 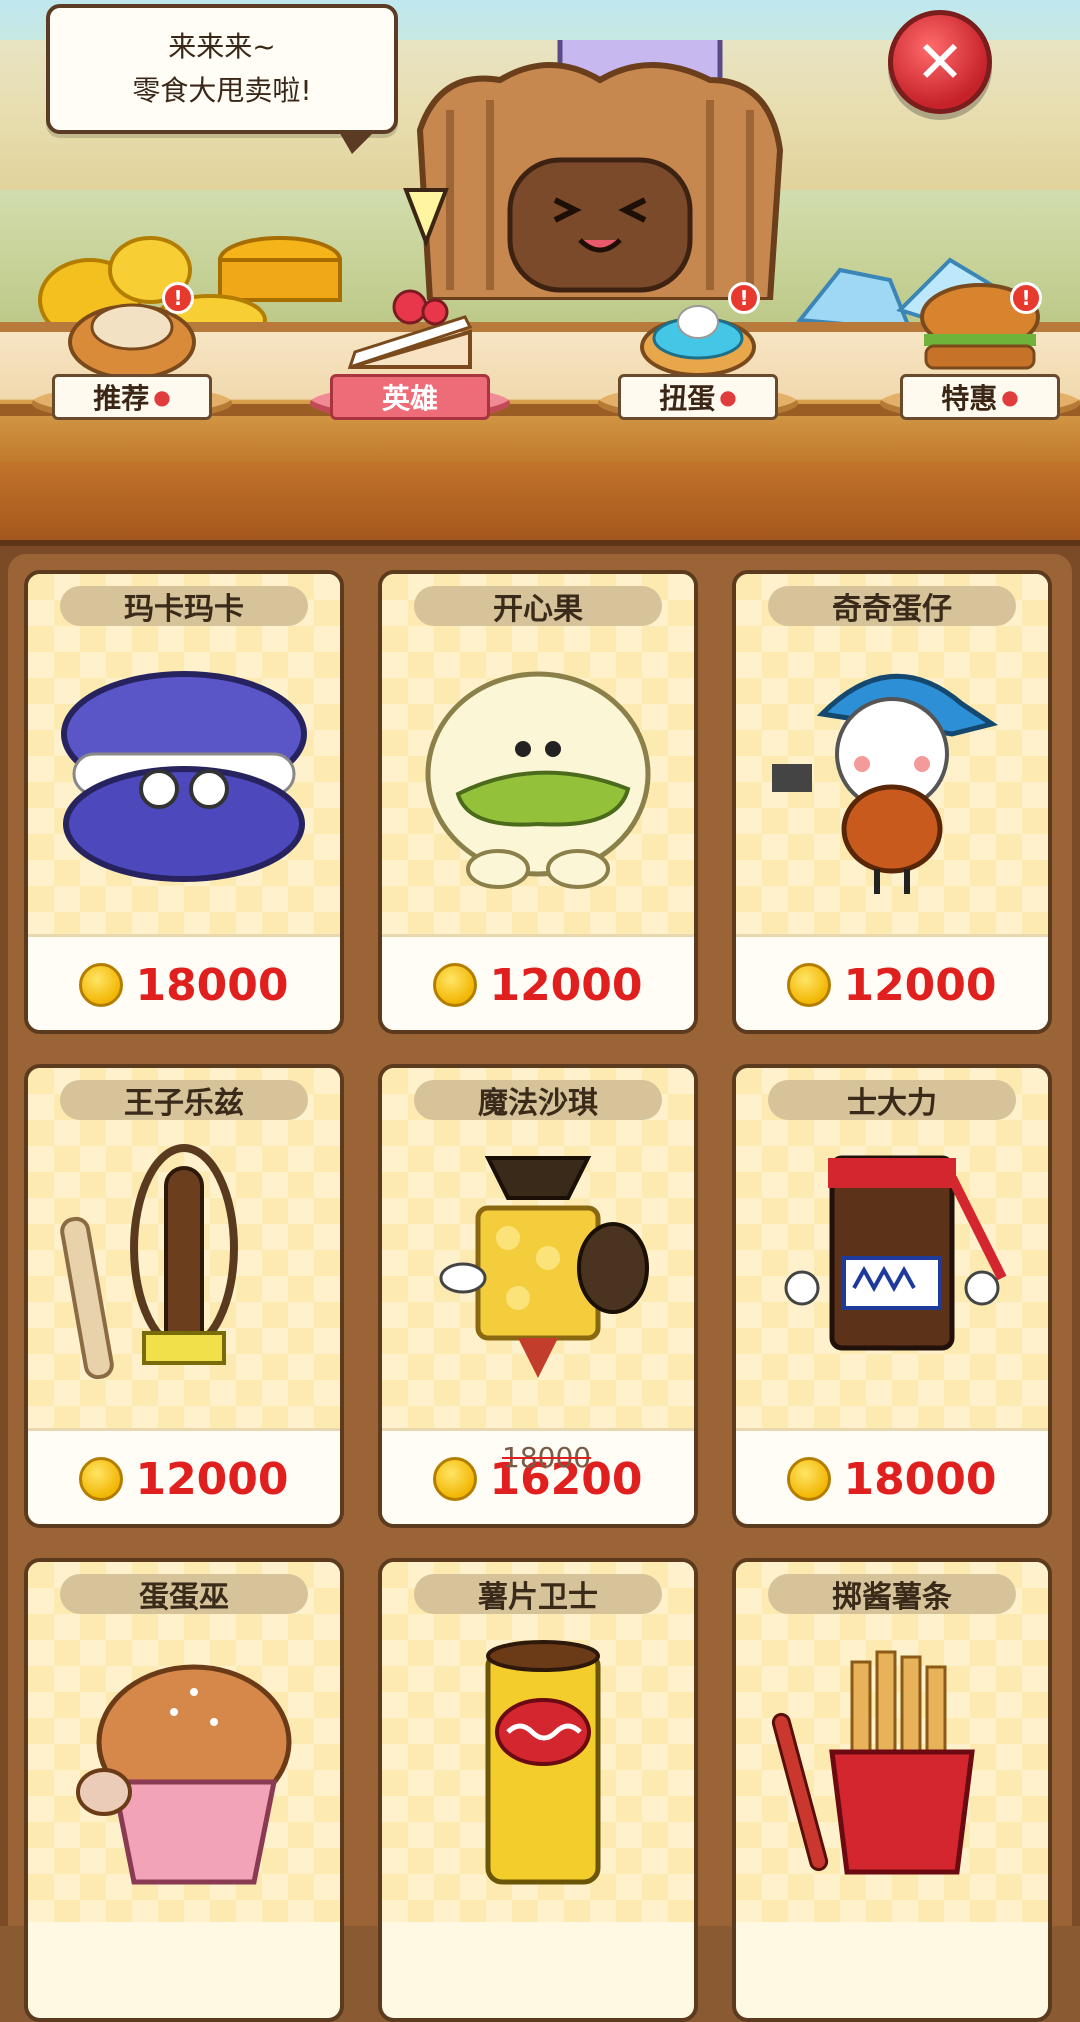 I want to click on hero-card: 王子乐兹 12000, so click(x=184, y=1296).